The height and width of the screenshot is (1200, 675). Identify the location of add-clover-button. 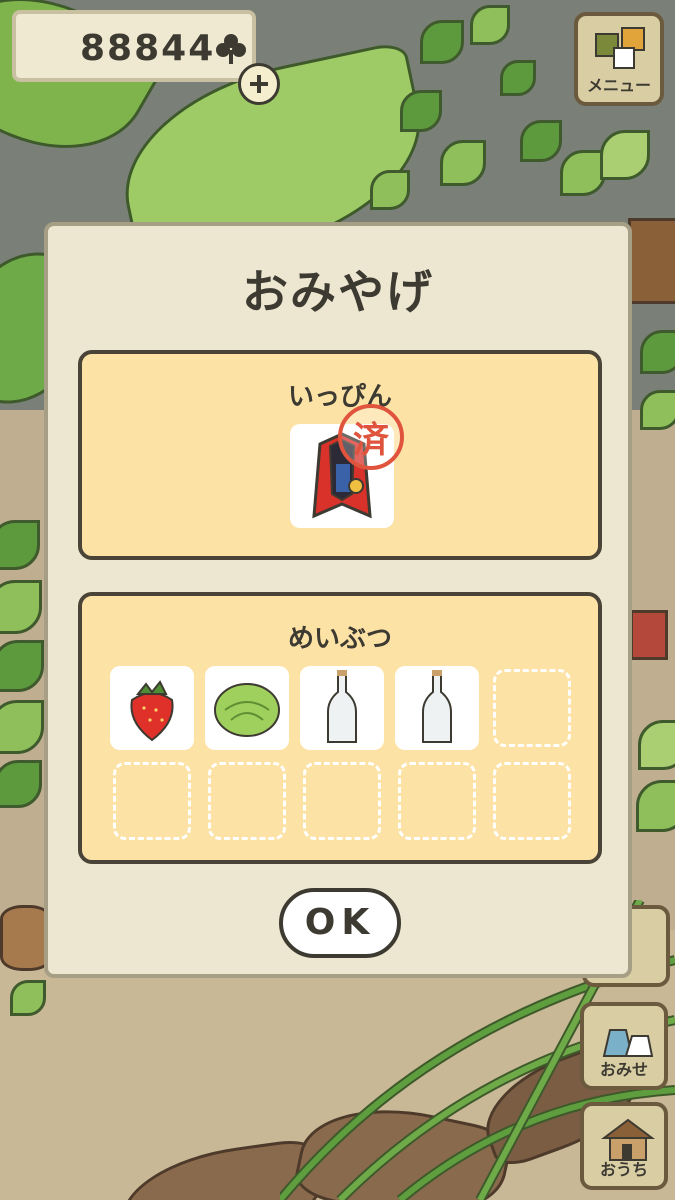
(259, 84).